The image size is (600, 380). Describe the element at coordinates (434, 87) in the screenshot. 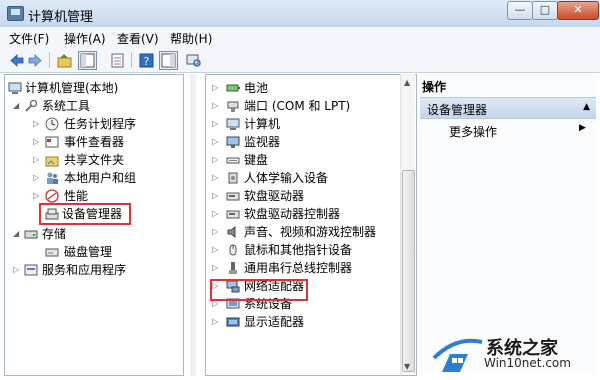

I see `actions-header: 操作` at that location.